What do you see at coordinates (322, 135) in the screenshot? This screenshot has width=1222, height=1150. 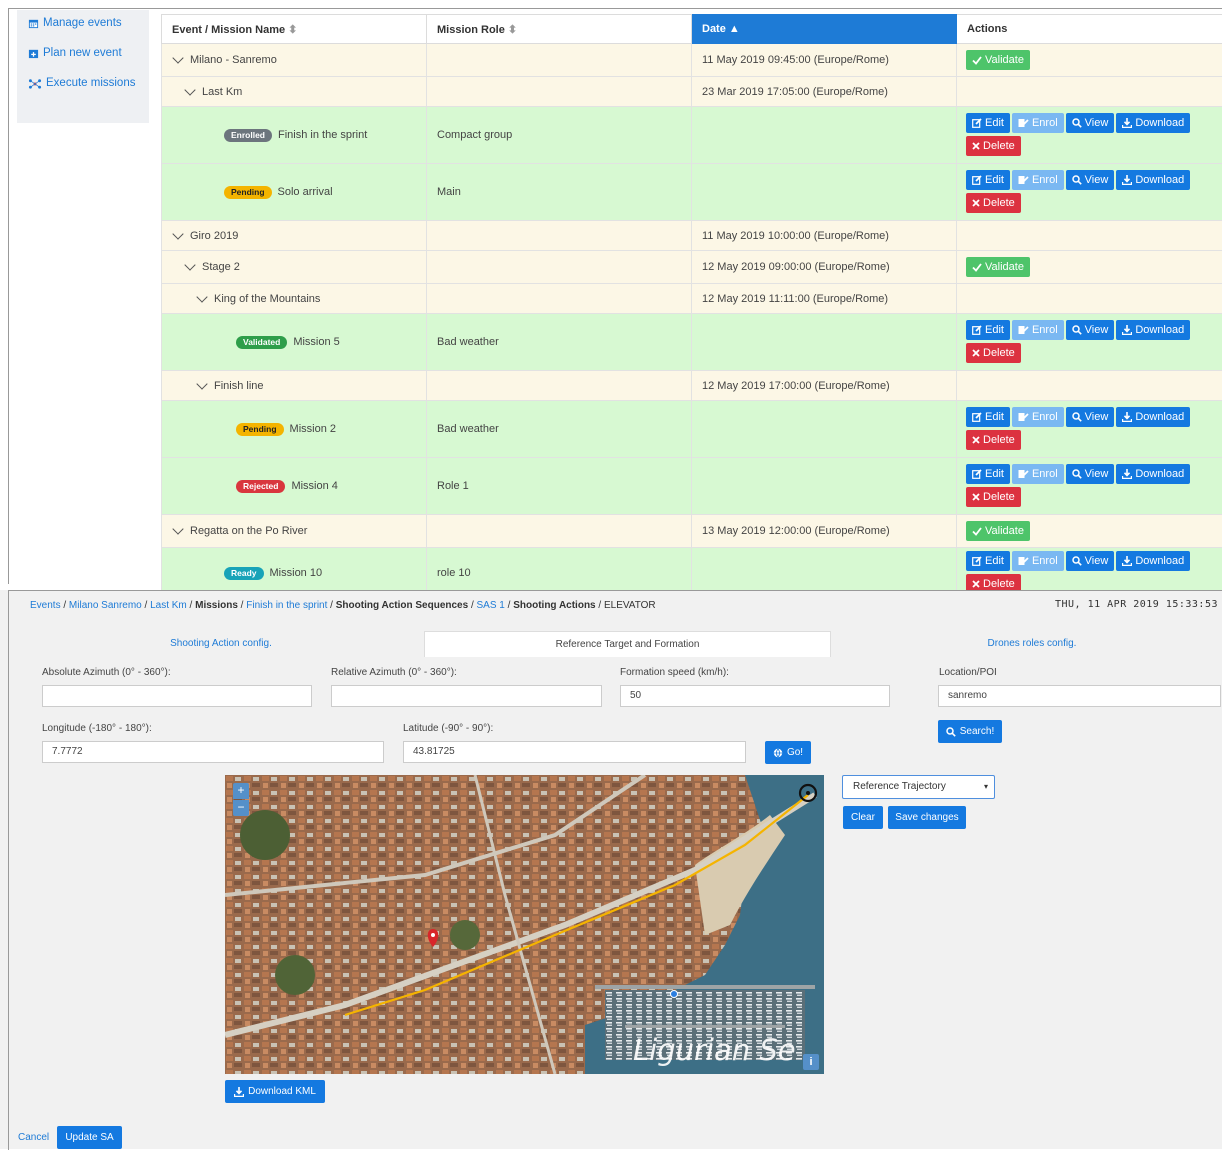 I see `mission-name: Finish in the sprint` at bounding box center [322, 135].